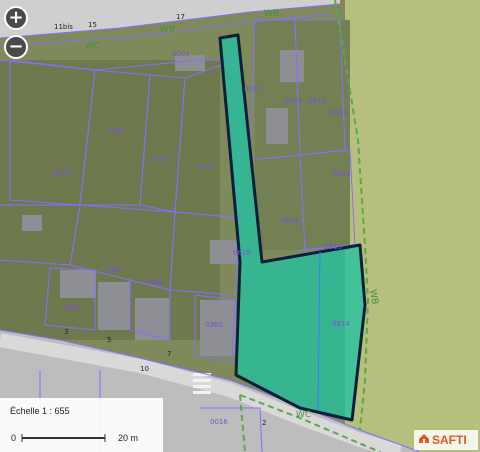 This screenshot has width=480, height=452. What do you see at coordinates (16, 18) in the screenshot?
I see `zoom-in-button: +` at bounding box center [16, 18].